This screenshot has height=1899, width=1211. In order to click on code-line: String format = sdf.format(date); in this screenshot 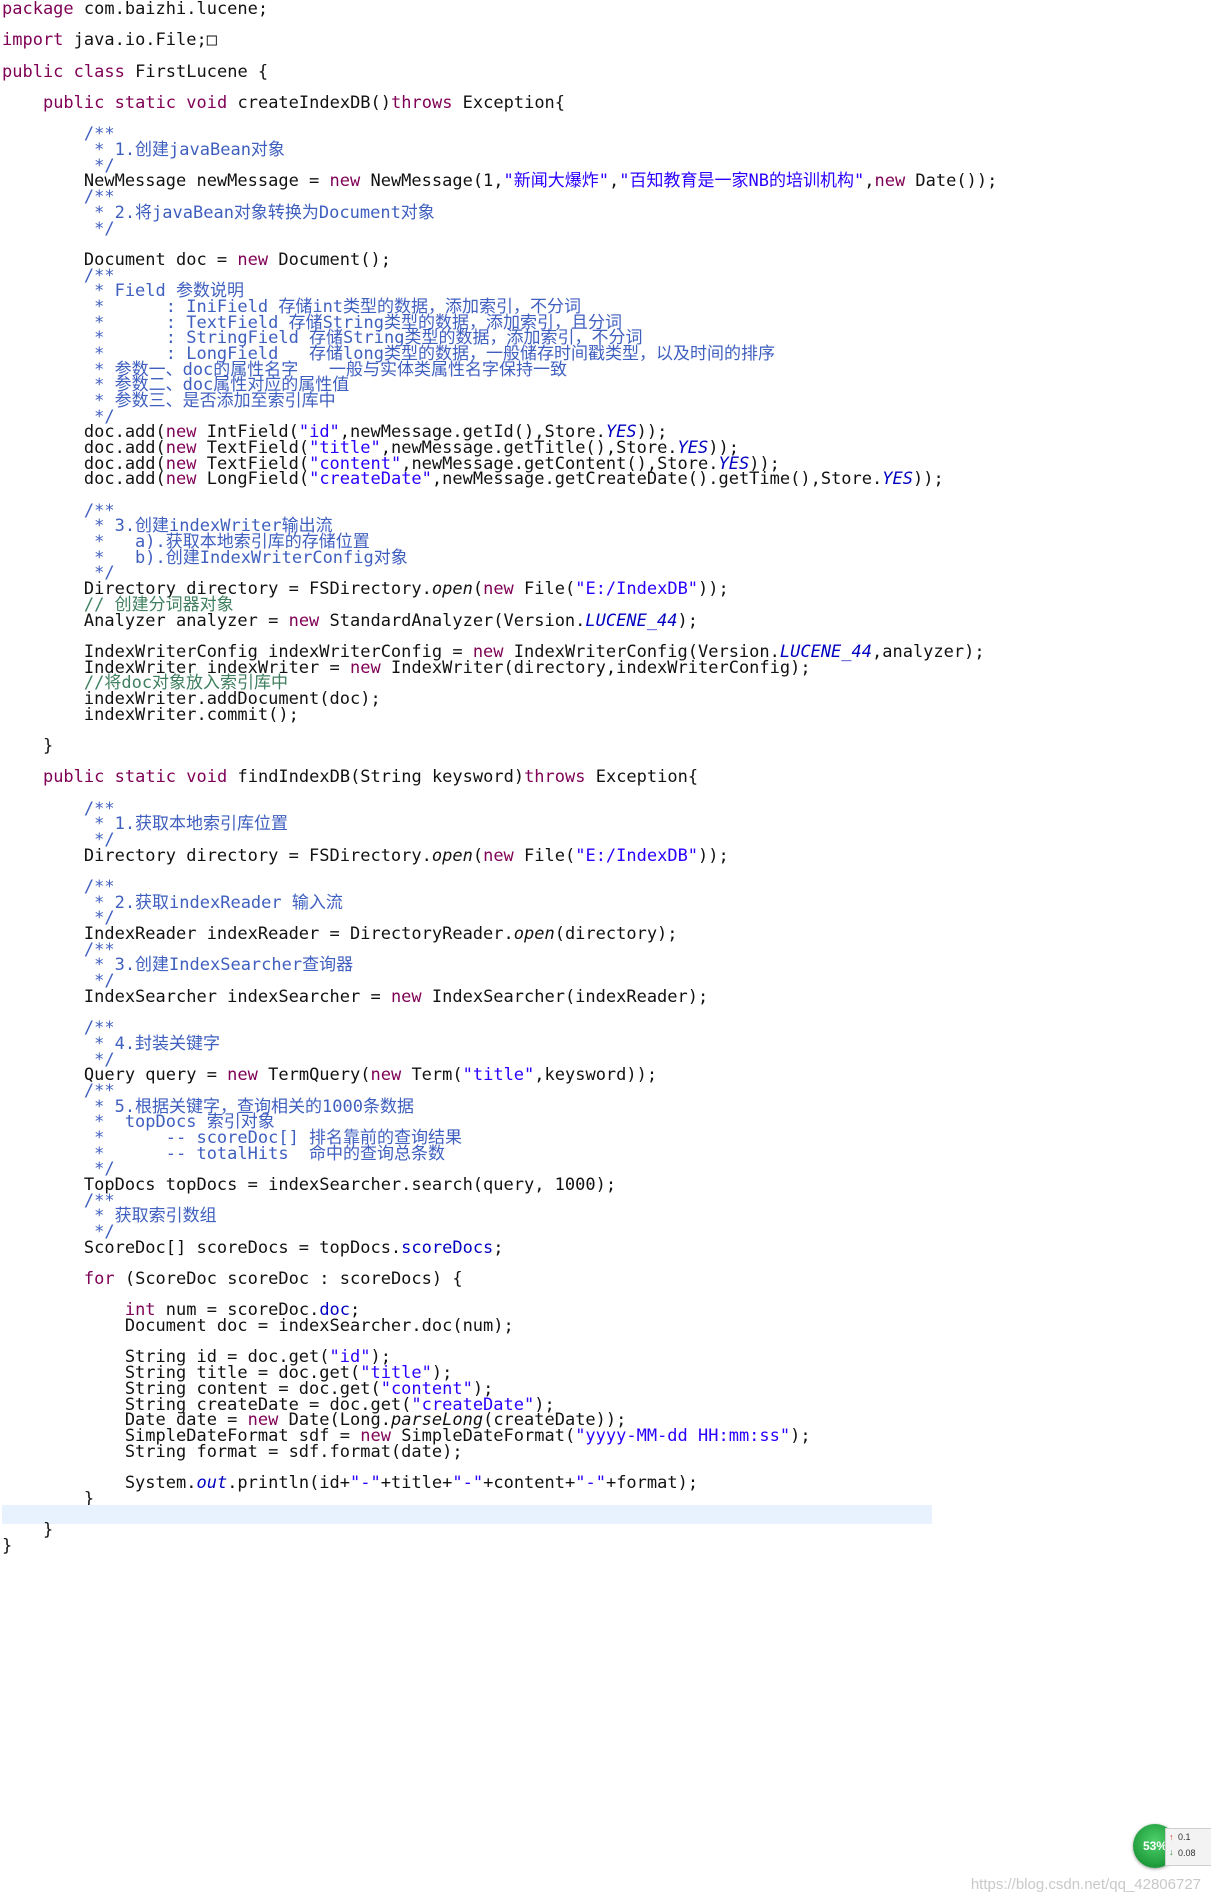, I will do `click(232, 1451)`.